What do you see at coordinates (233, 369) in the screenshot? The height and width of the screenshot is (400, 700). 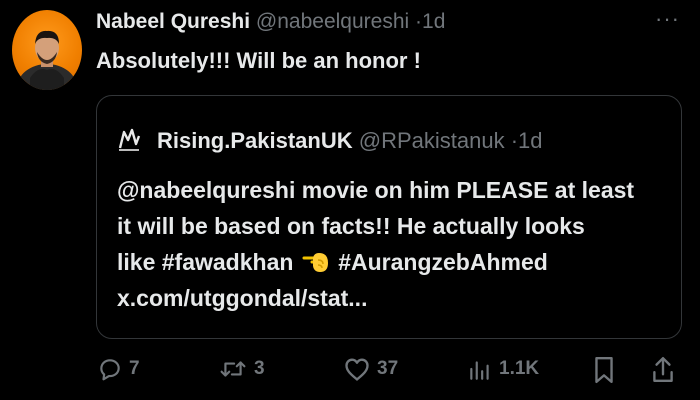 I see `repost-icon` at bounding box center [233, 369].